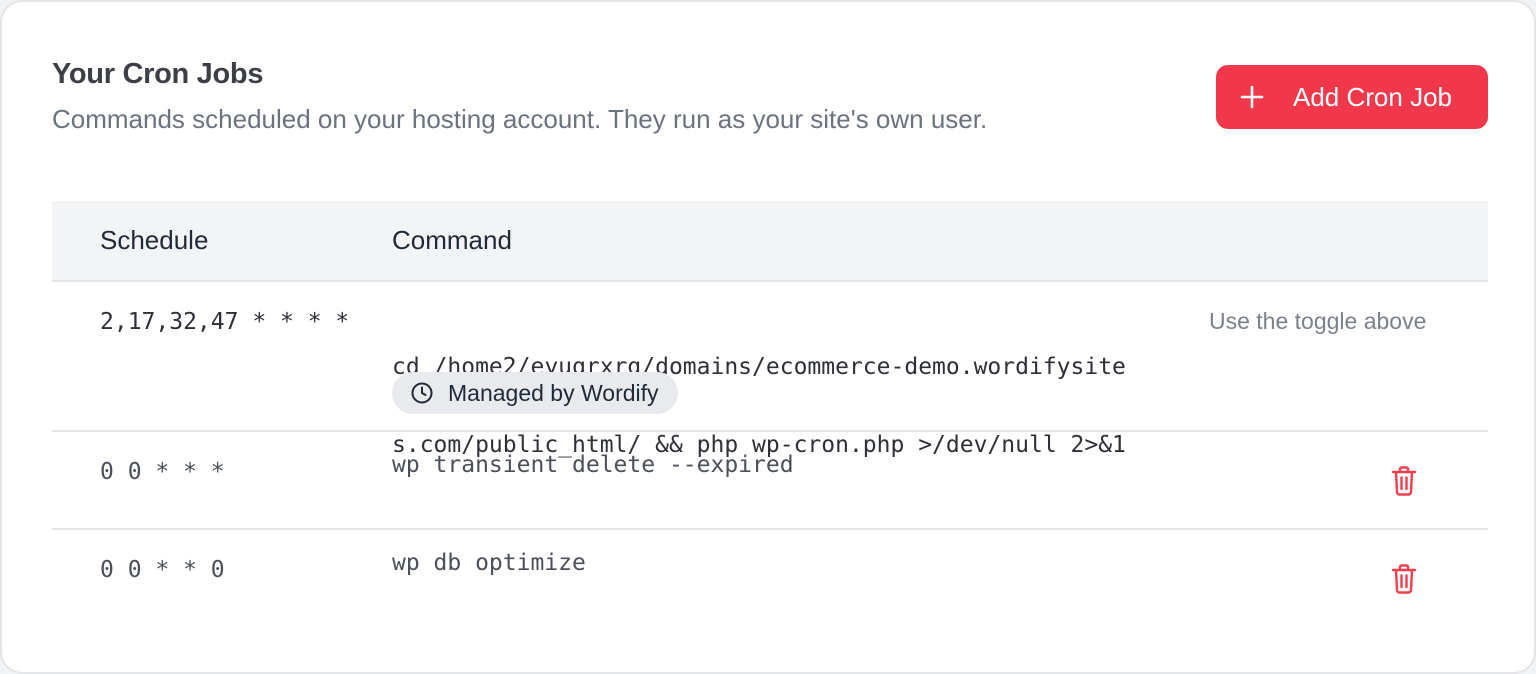 The width and height of the screenshot is (1536, 674). I want to click on action-hint: Use the toggle above, so click(1318, 321).